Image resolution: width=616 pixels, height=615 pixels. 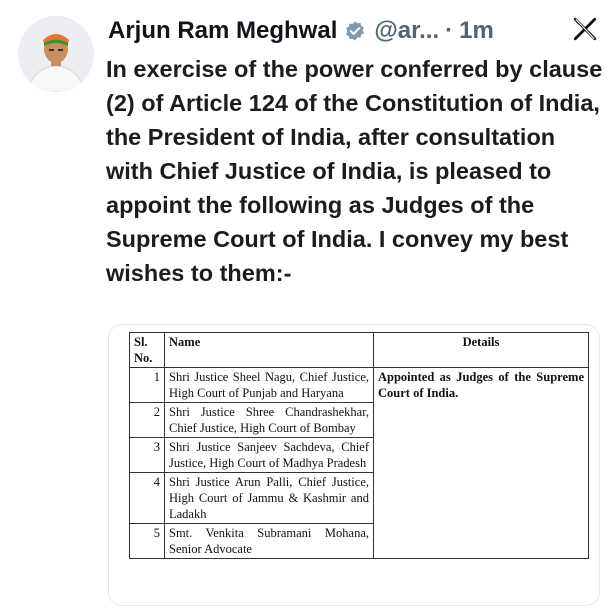 What do you see at coordinates (269, 350) in the screenshot?
I see `header-name: Name` at bounding box center [269, 350].